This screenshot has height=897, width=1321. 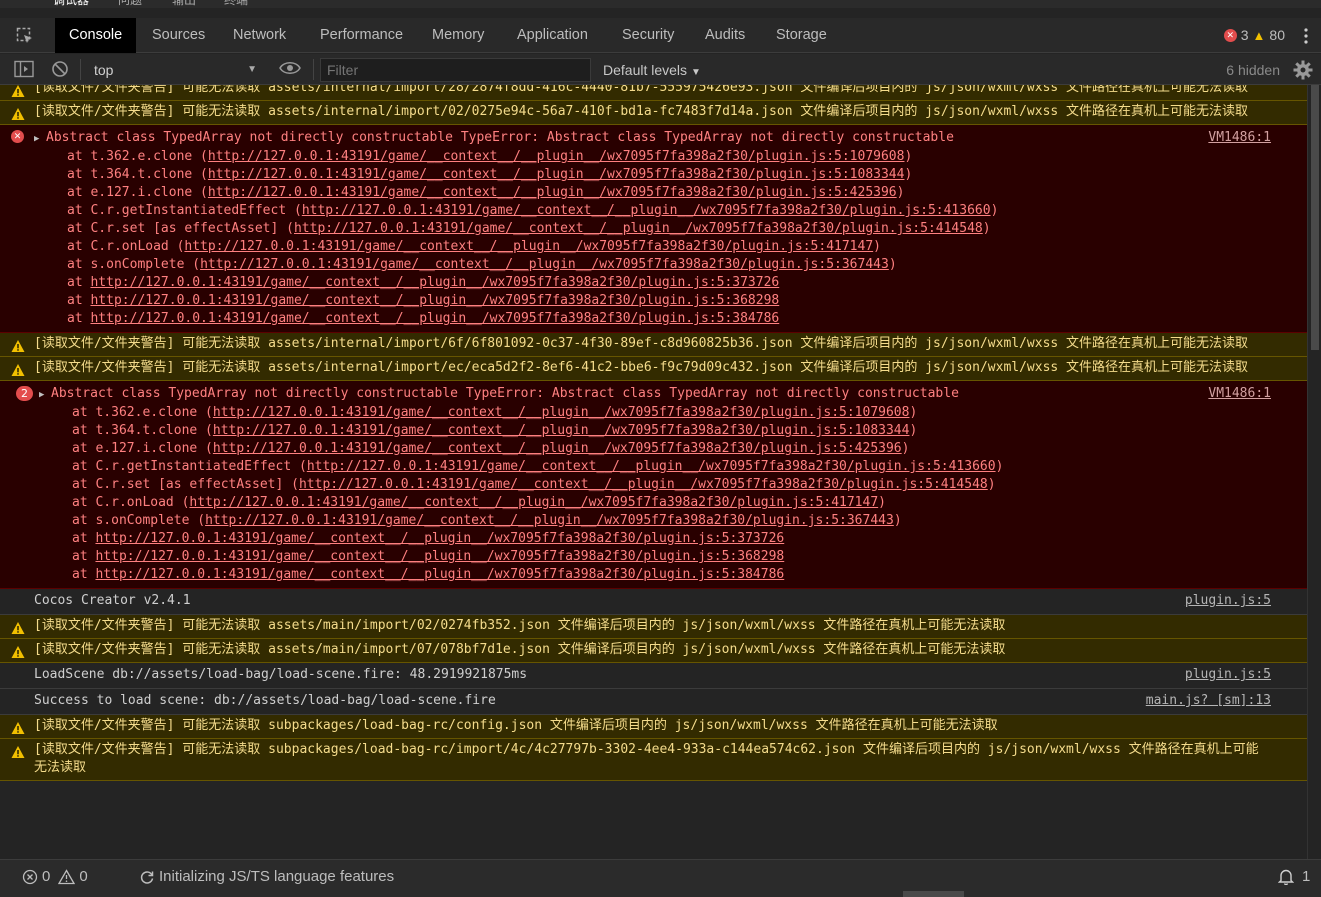 What do you see at coordinates (80, 69) in the screenshot?
I see `toolbar-divider` at bounding box center [80, 69].